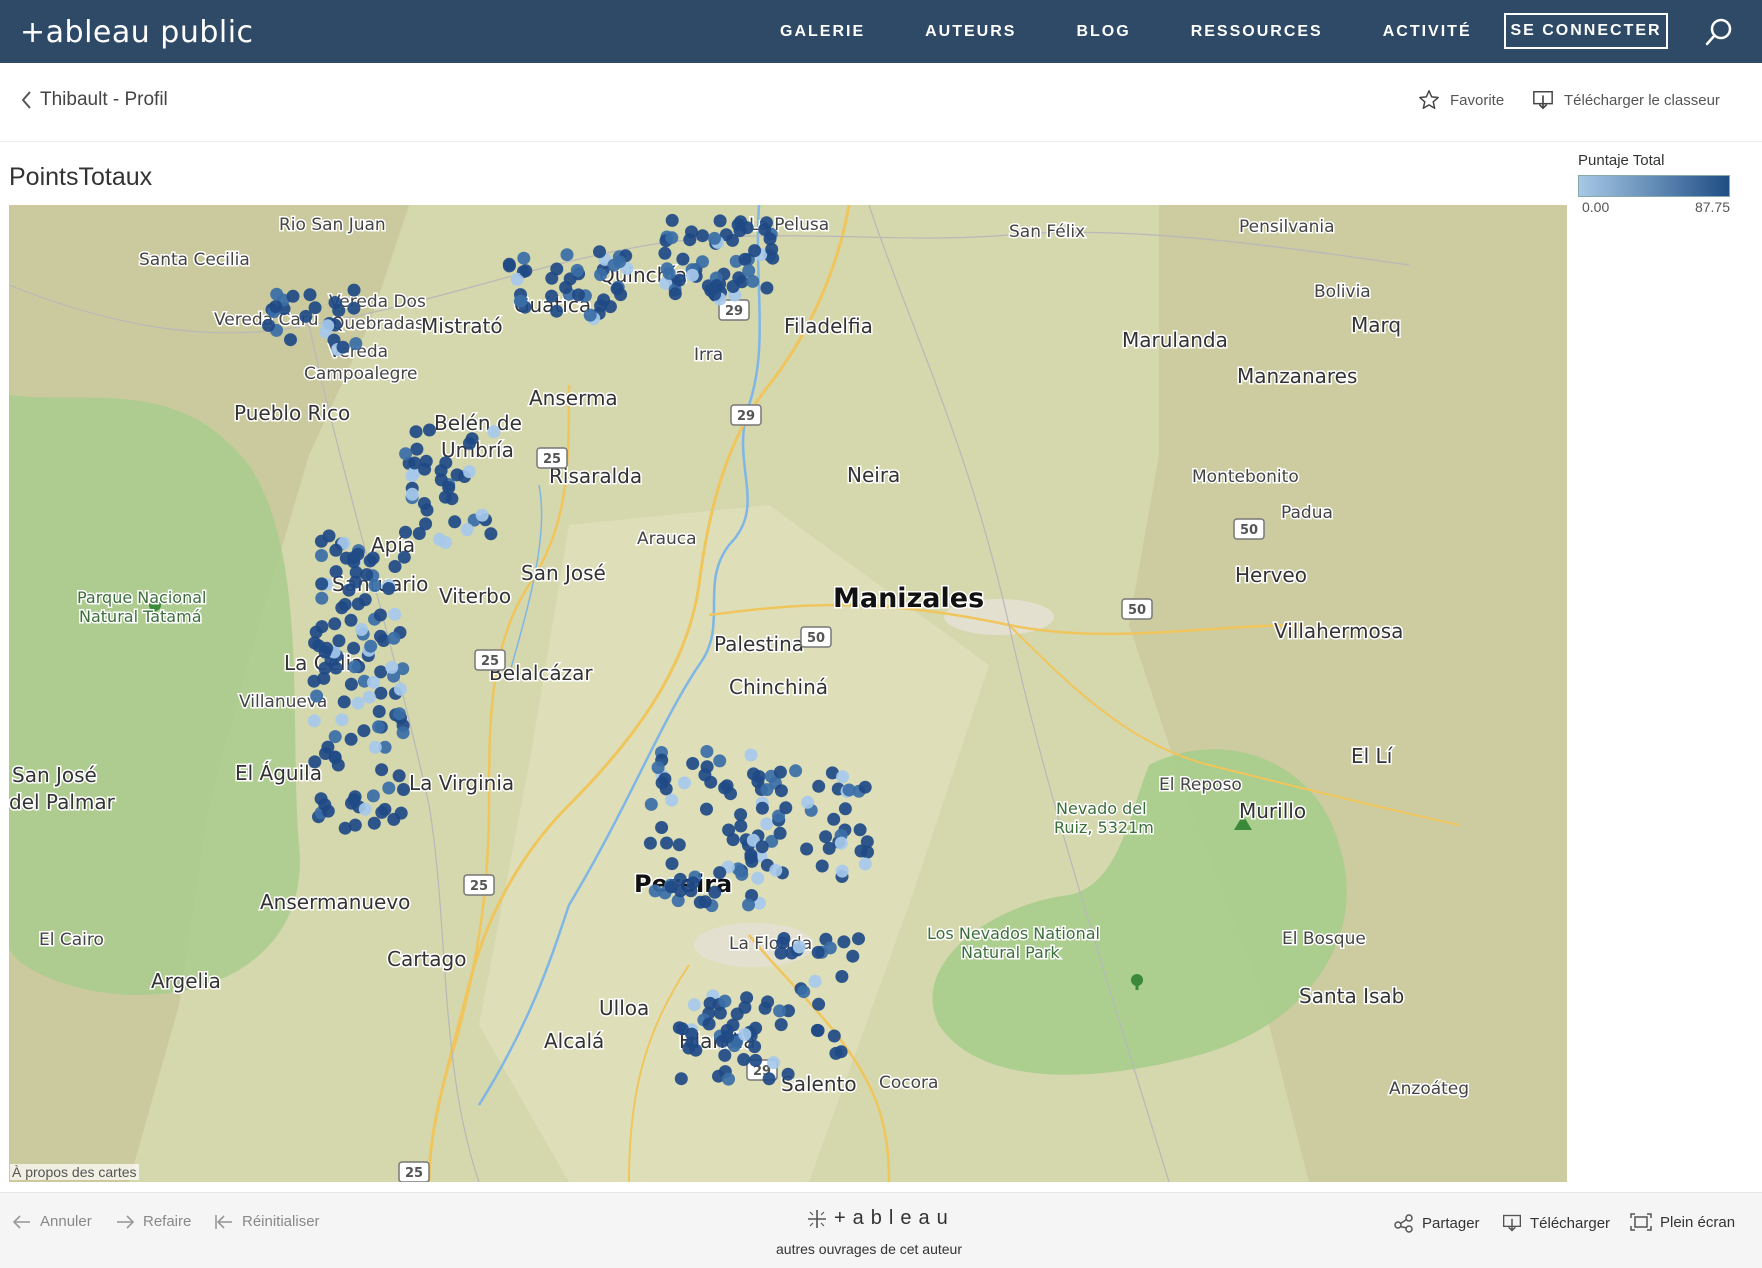 This screenshot has height=1268, width=1762. I want to click on nav-link-blog: BLOG, so click(1103, 32).